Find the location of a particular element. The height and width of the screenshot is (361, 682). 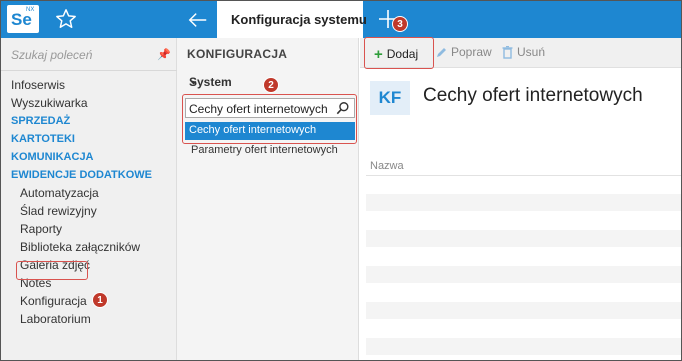

logo-text: Se is located at coordinates (21, 19).